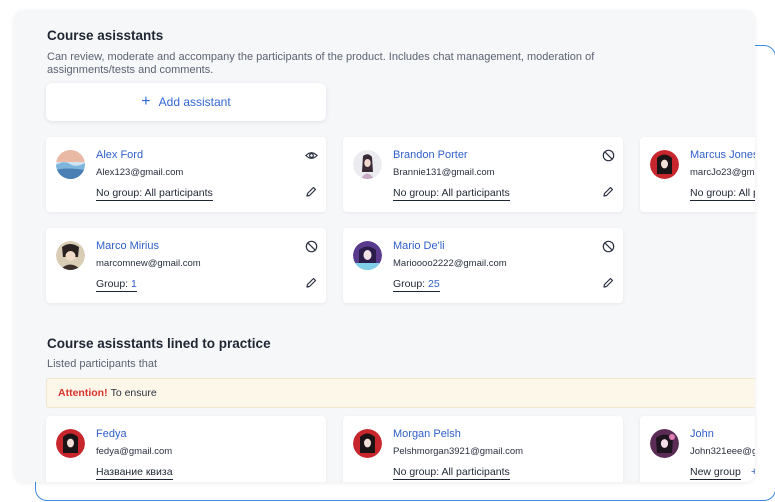 This screenshot has height=502, width=775. Describe the element at coordinates (134, 473) in the screenshot. I see `quiz-link: Название квиза` at that location.